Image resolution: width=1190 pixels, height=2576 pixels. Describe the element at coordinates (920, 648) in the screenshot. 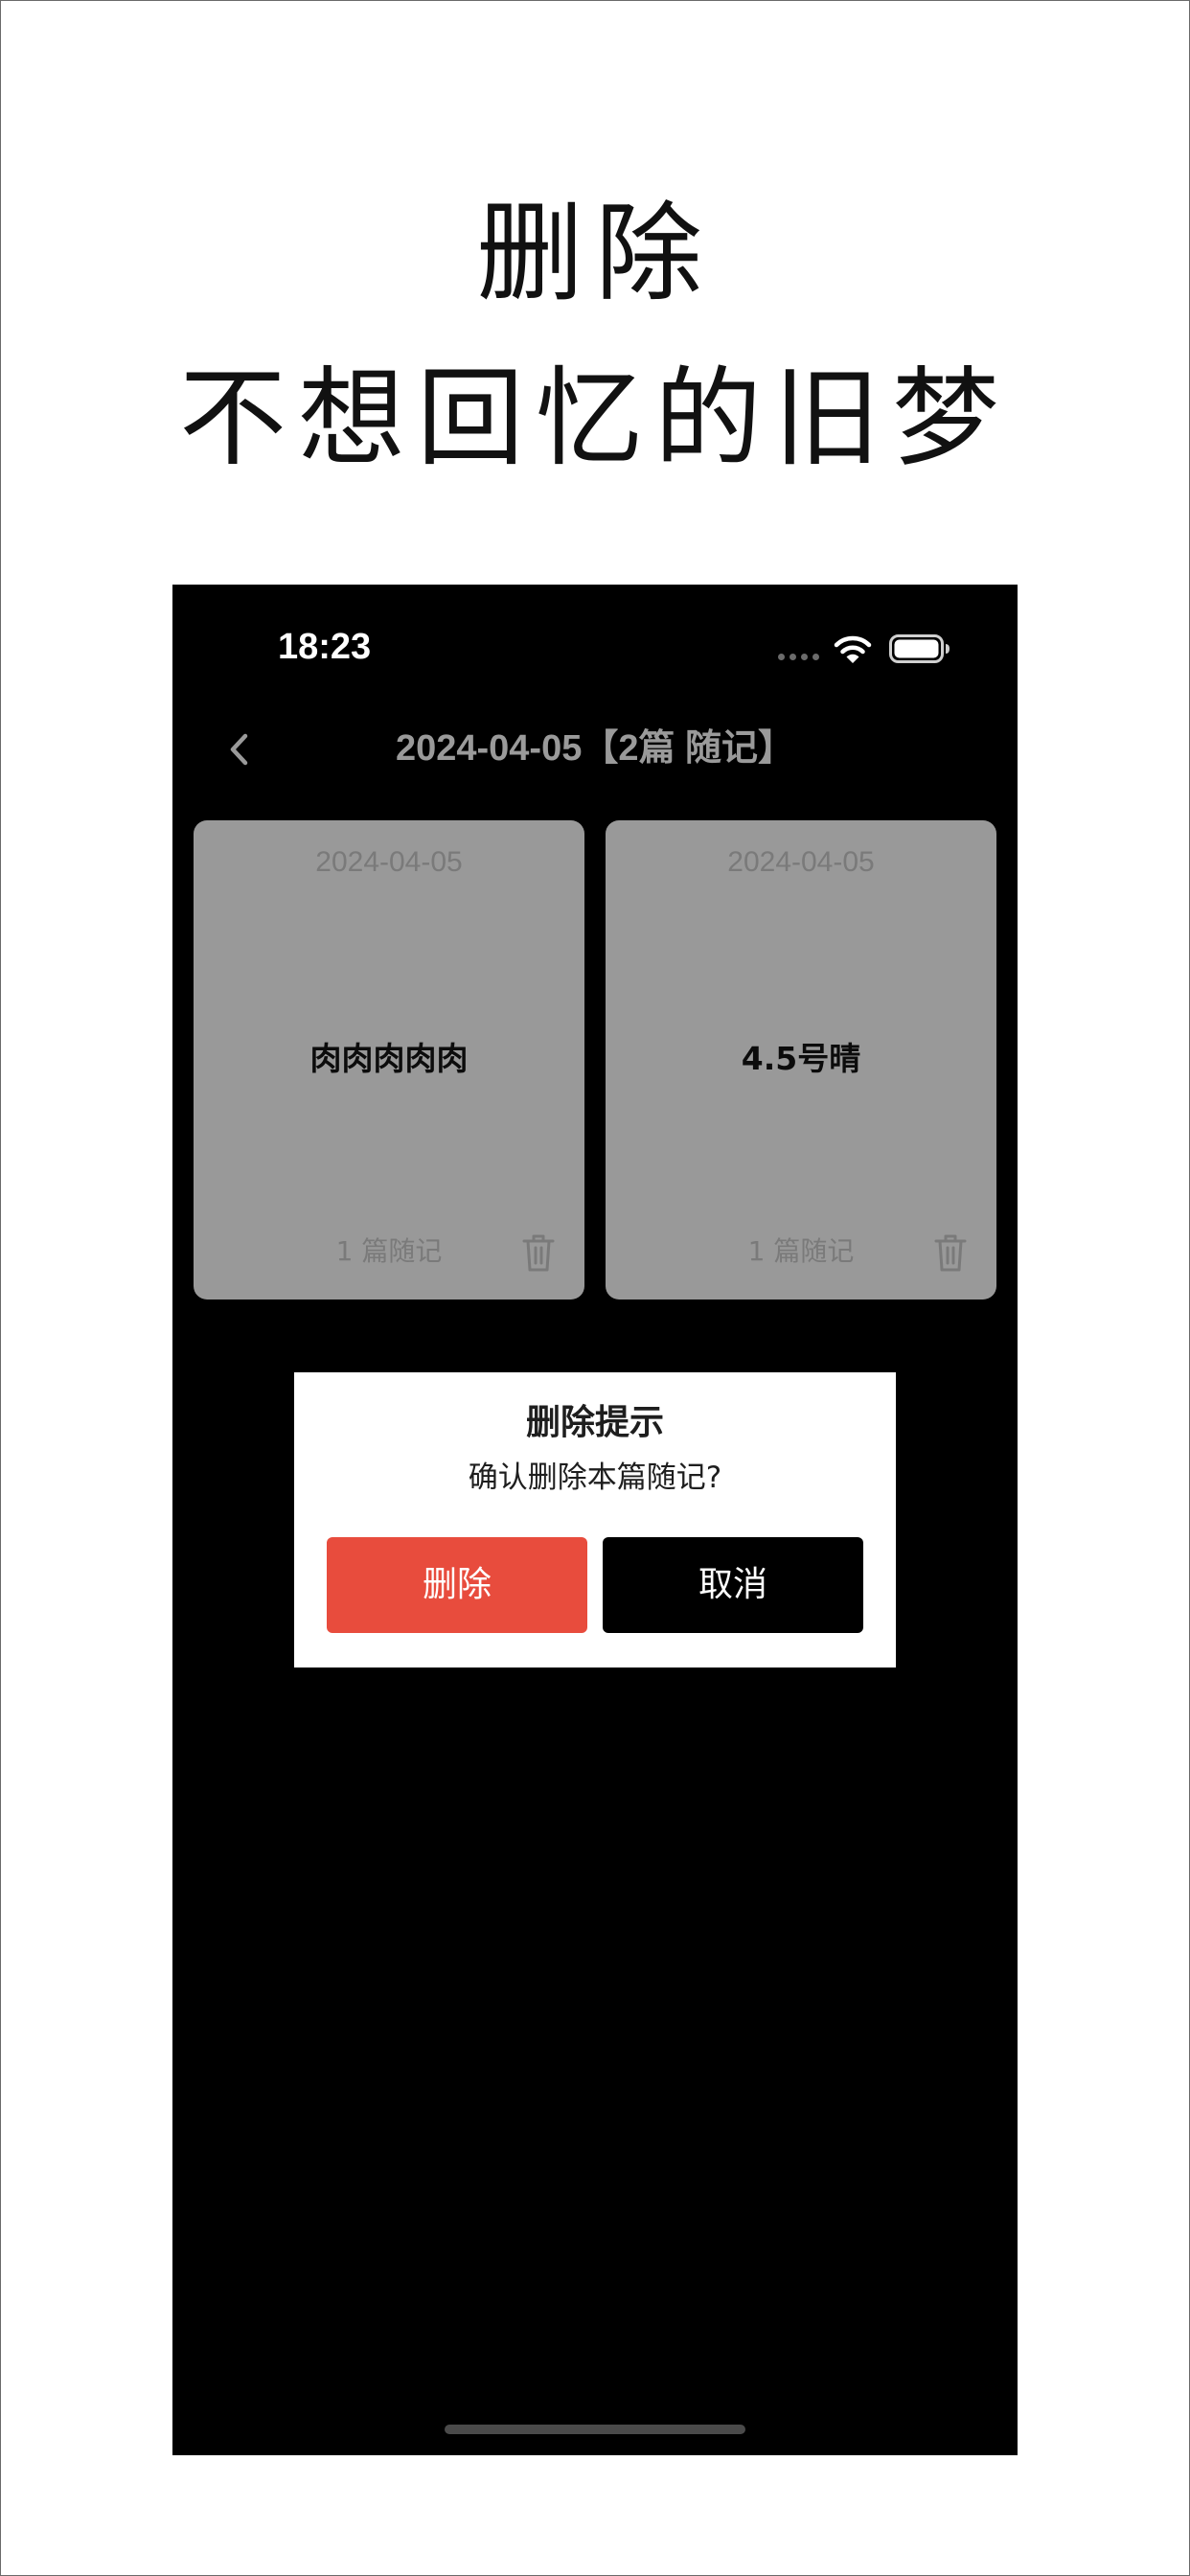

I see `battery-icon` at that location.